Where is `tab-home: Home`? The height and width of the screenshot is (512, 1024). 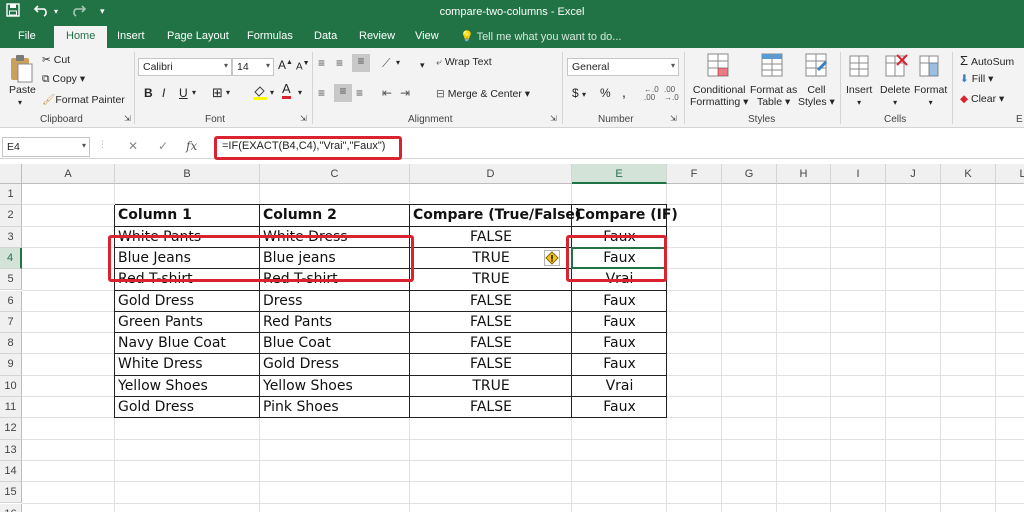
tab-home: Home is located at coordinates (81, 37).